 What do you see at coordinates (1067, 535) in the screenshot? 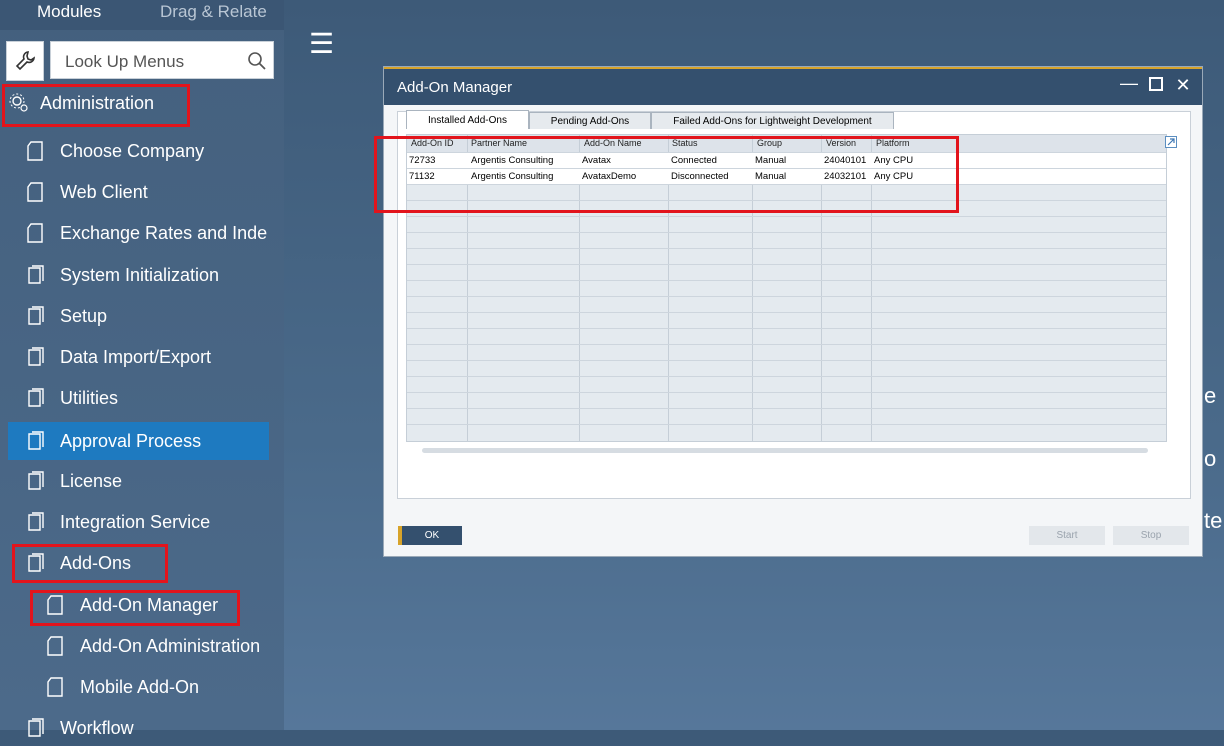
I see `start-button: Start` at bounding box center [1067, 535].